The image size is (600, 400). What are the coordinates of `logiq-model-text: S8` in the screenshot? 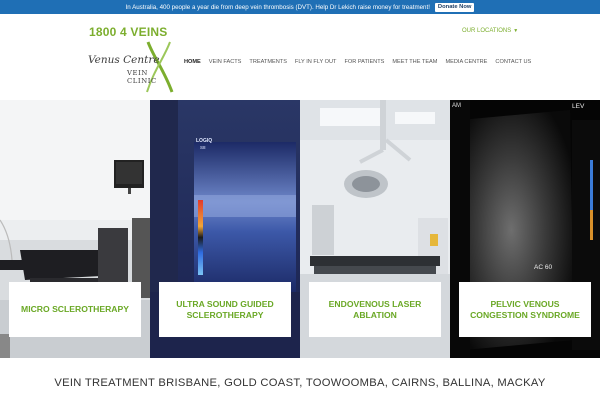 It's located at (203, 147).